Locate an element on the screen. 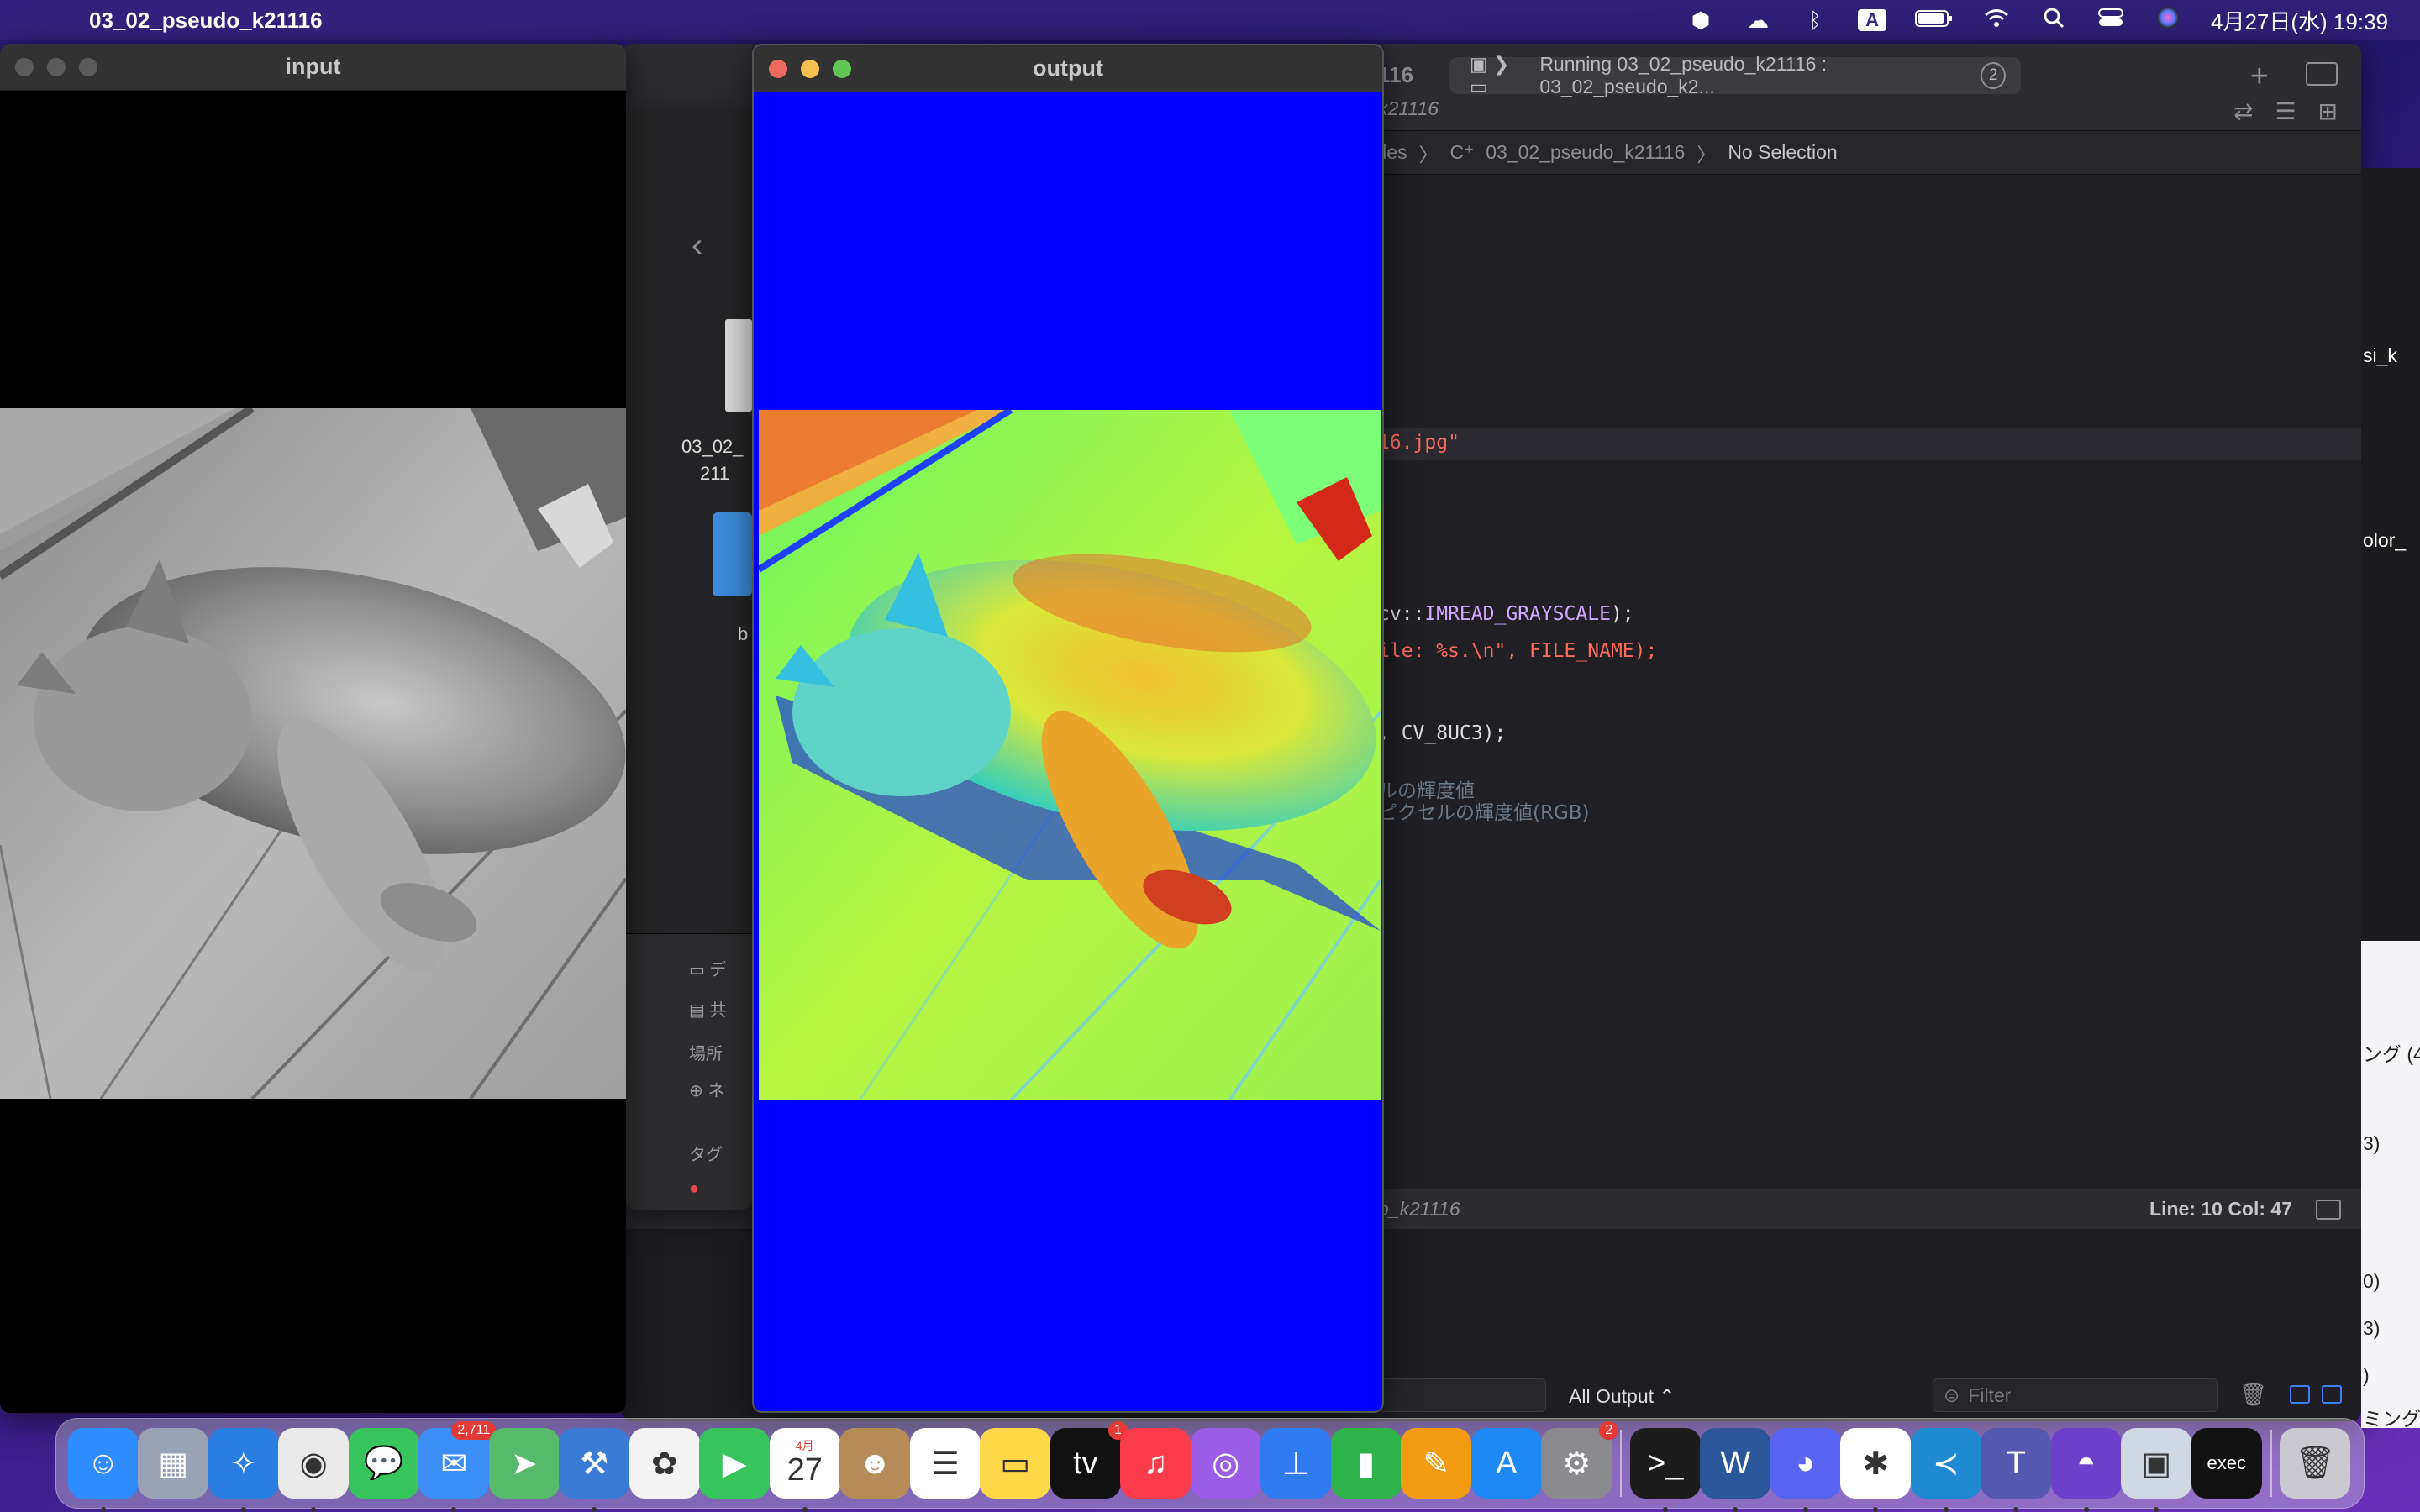  app-store-icon: A is located at coordinates (1506, 1463).